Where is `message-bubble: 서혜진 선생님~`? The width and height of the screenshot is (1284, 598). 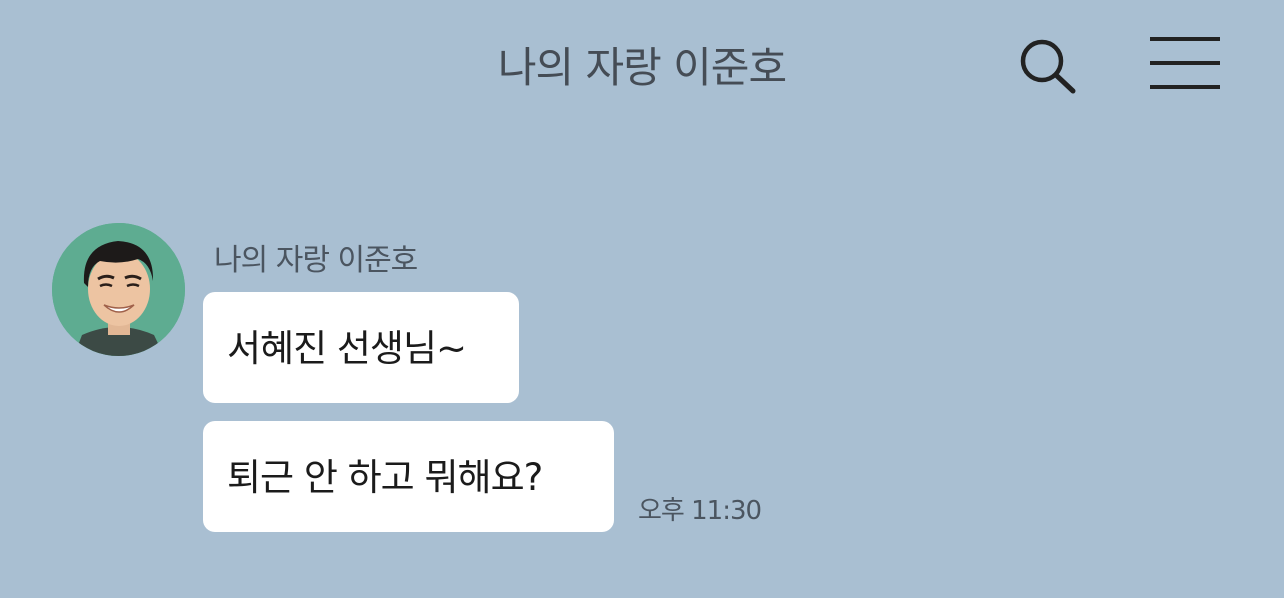
message-bubble: 서혜진 선생님~ is located at coordinates (361, 347).